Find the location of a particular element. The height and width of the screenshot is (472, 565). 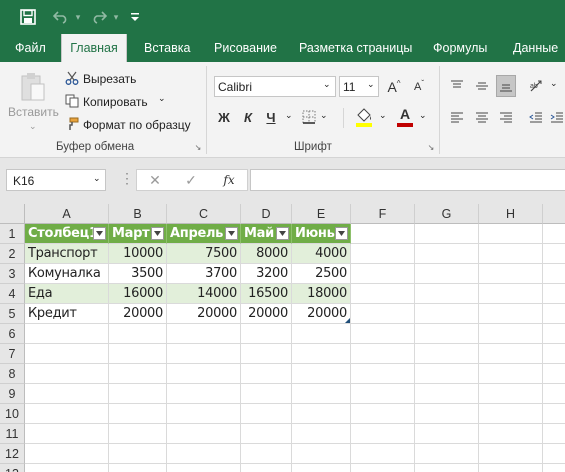

fill-color-icon is located at coordinates (364, 117).